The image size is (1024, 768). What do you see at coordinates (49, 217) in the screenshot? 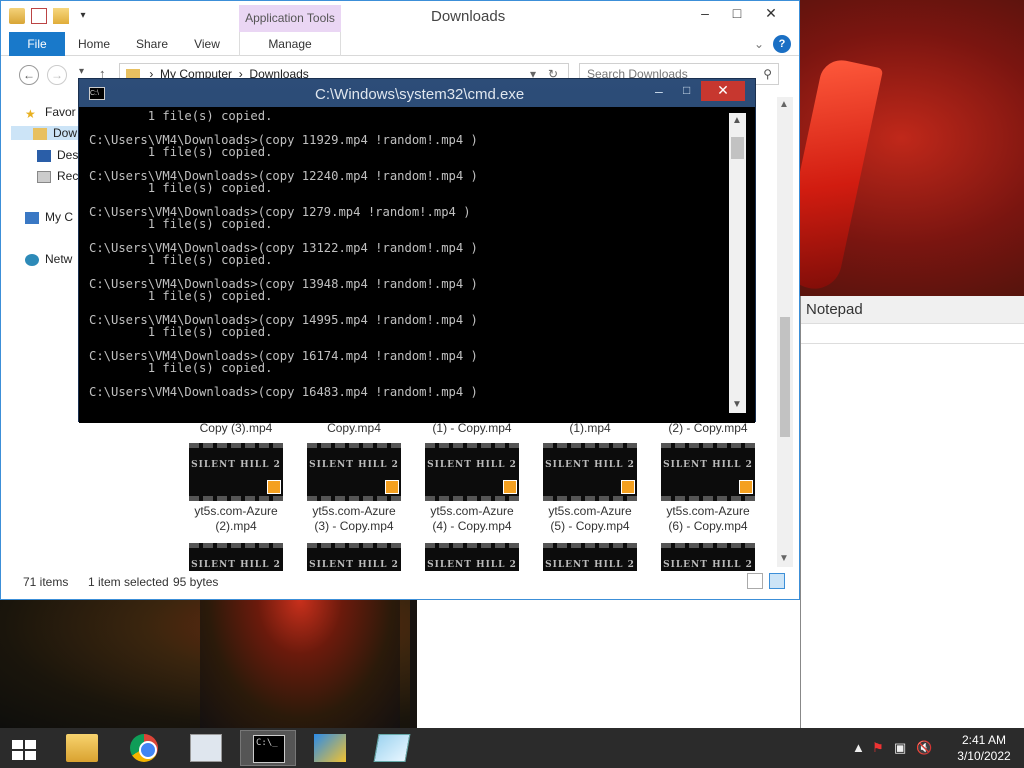
I see `nav-my-computer: My C` at bounding box center [49, 217].